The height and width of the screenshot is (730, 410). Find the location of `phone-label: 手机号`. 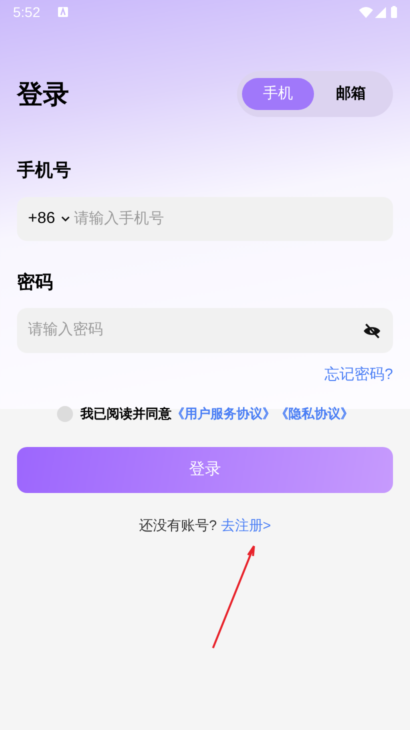

phone-label: 手机号 is located at coordinates (44, 170).